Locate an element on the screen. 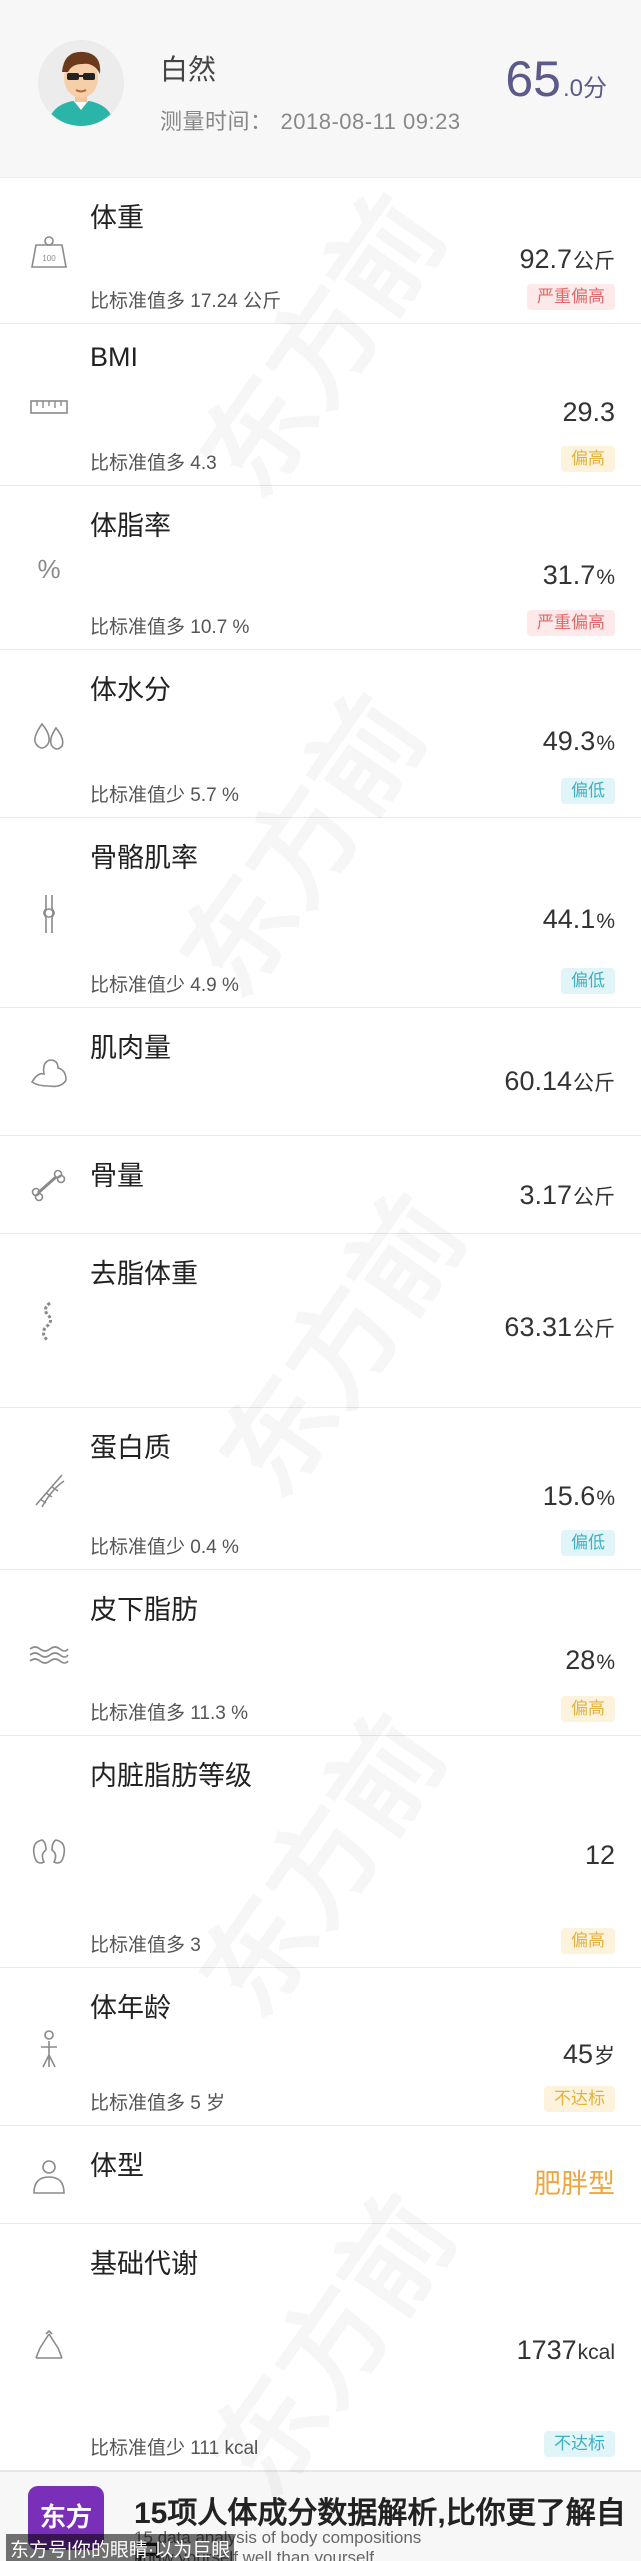 This screenshot has height=2561, width=641. ruler-icon is located at coordinates (49, 406).